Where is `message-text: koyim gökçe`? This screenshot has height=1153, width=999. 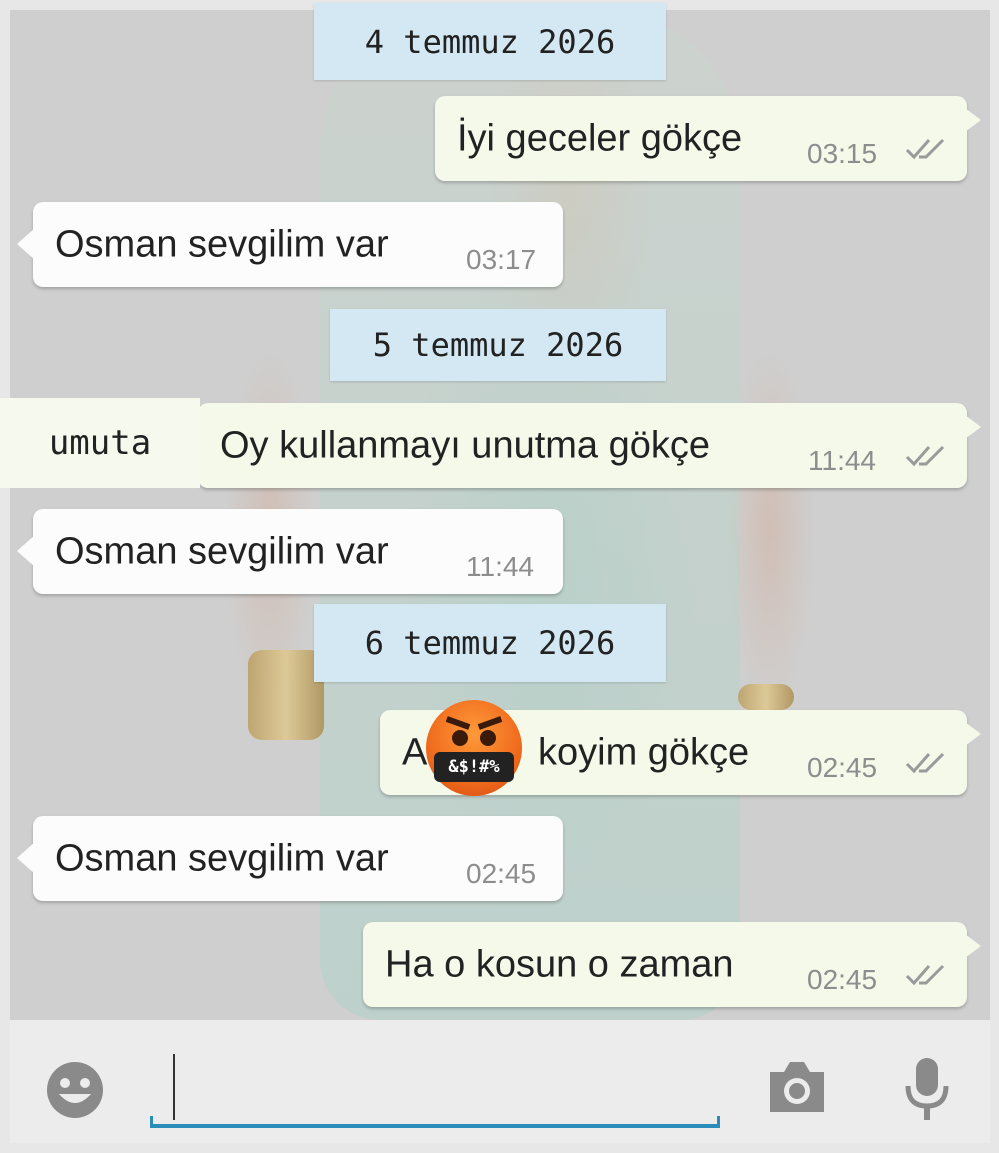
message-text: koyim gökçe is located at coordinates (644, 752).